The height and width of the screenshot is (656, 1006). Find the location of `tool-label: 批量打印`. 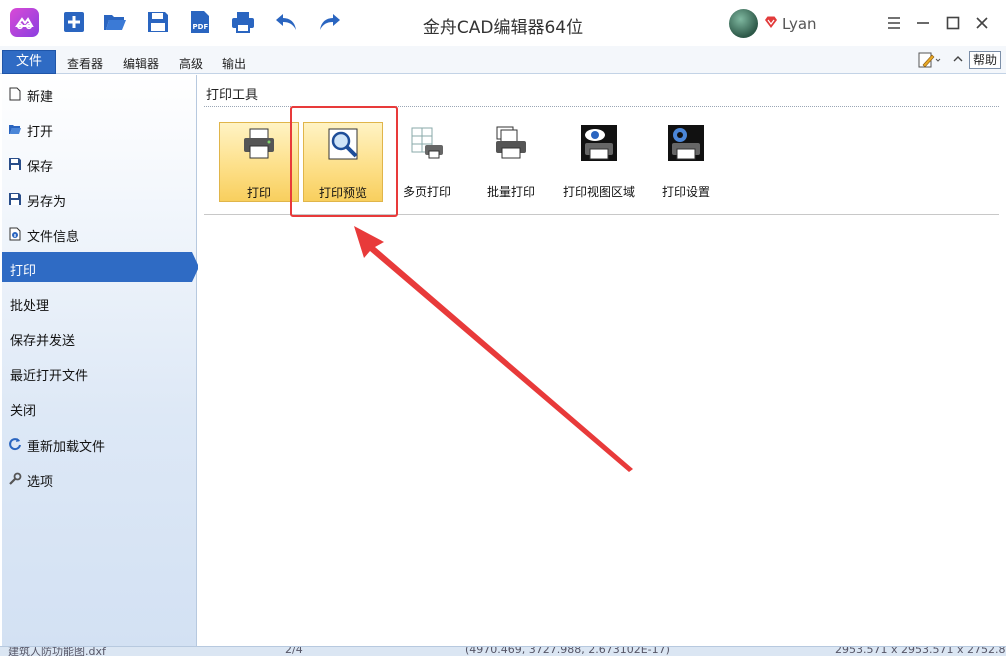

tool-label: 批量打印 is located at coordinates (510, 192).